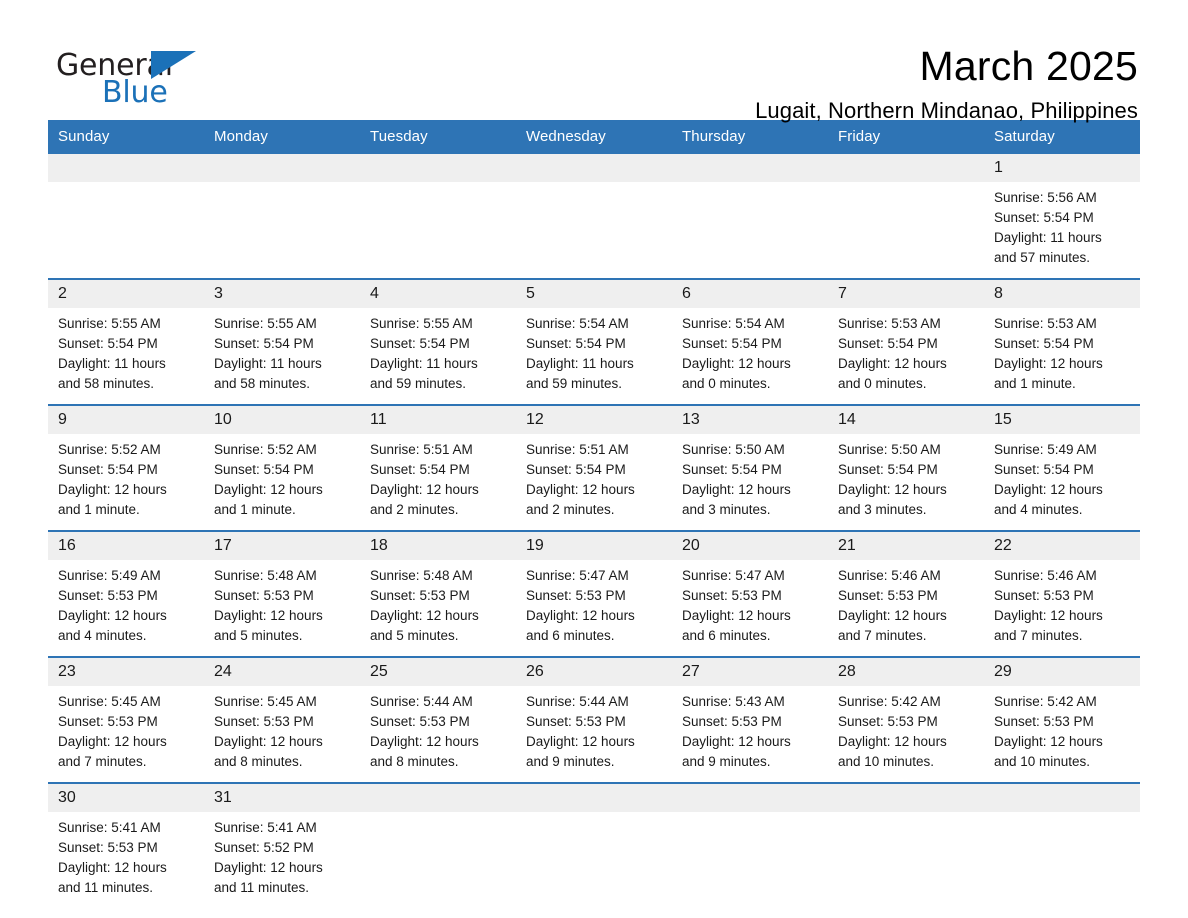  What do you see at coordinates (1062, 294) in the screenshot?
I see `day-number: 8` at bounding box center [1062, 294].